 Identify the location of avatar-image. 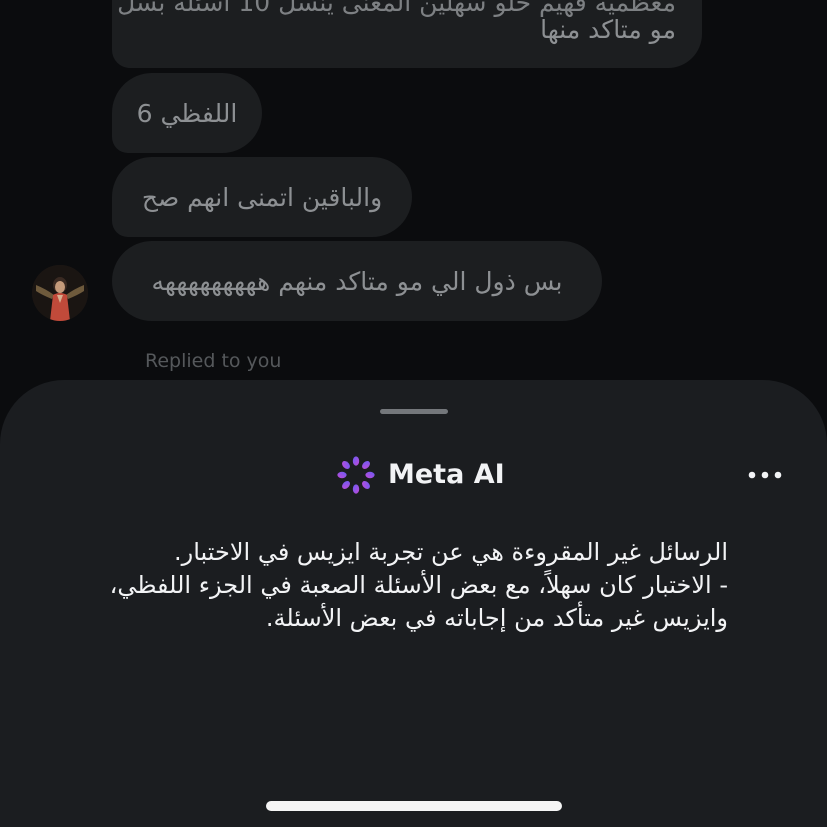
(60, 293).